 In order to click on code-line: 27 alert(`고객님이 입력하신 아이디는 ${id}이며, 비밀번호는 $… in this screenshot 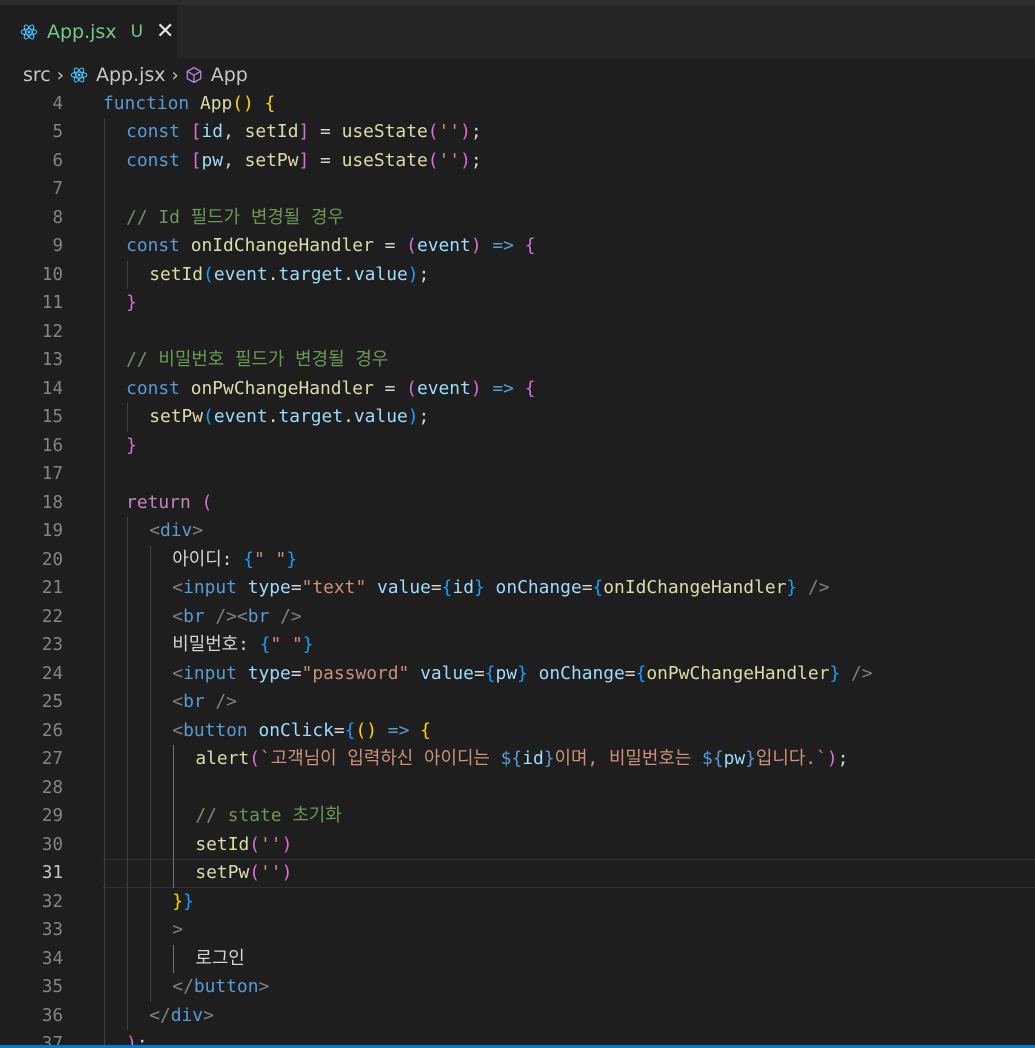, I will do `click(517, 759)`.